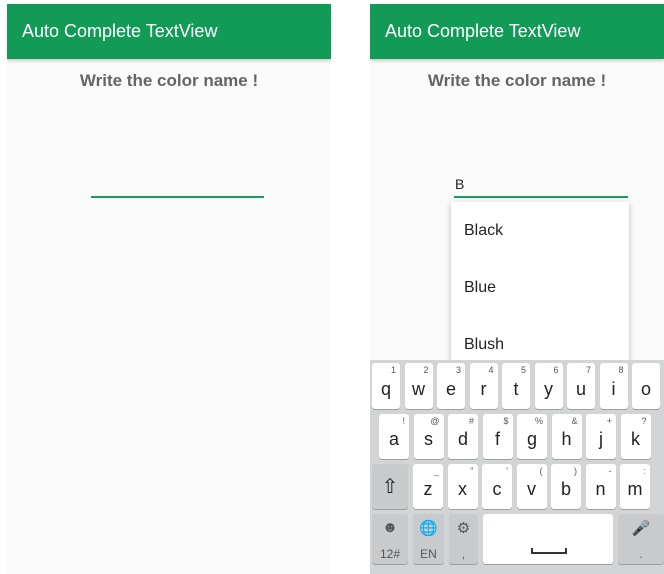 Image resolution: width=664 pixels, height=574 pixels. I want to click on key-hint: ', so click(507, 471).